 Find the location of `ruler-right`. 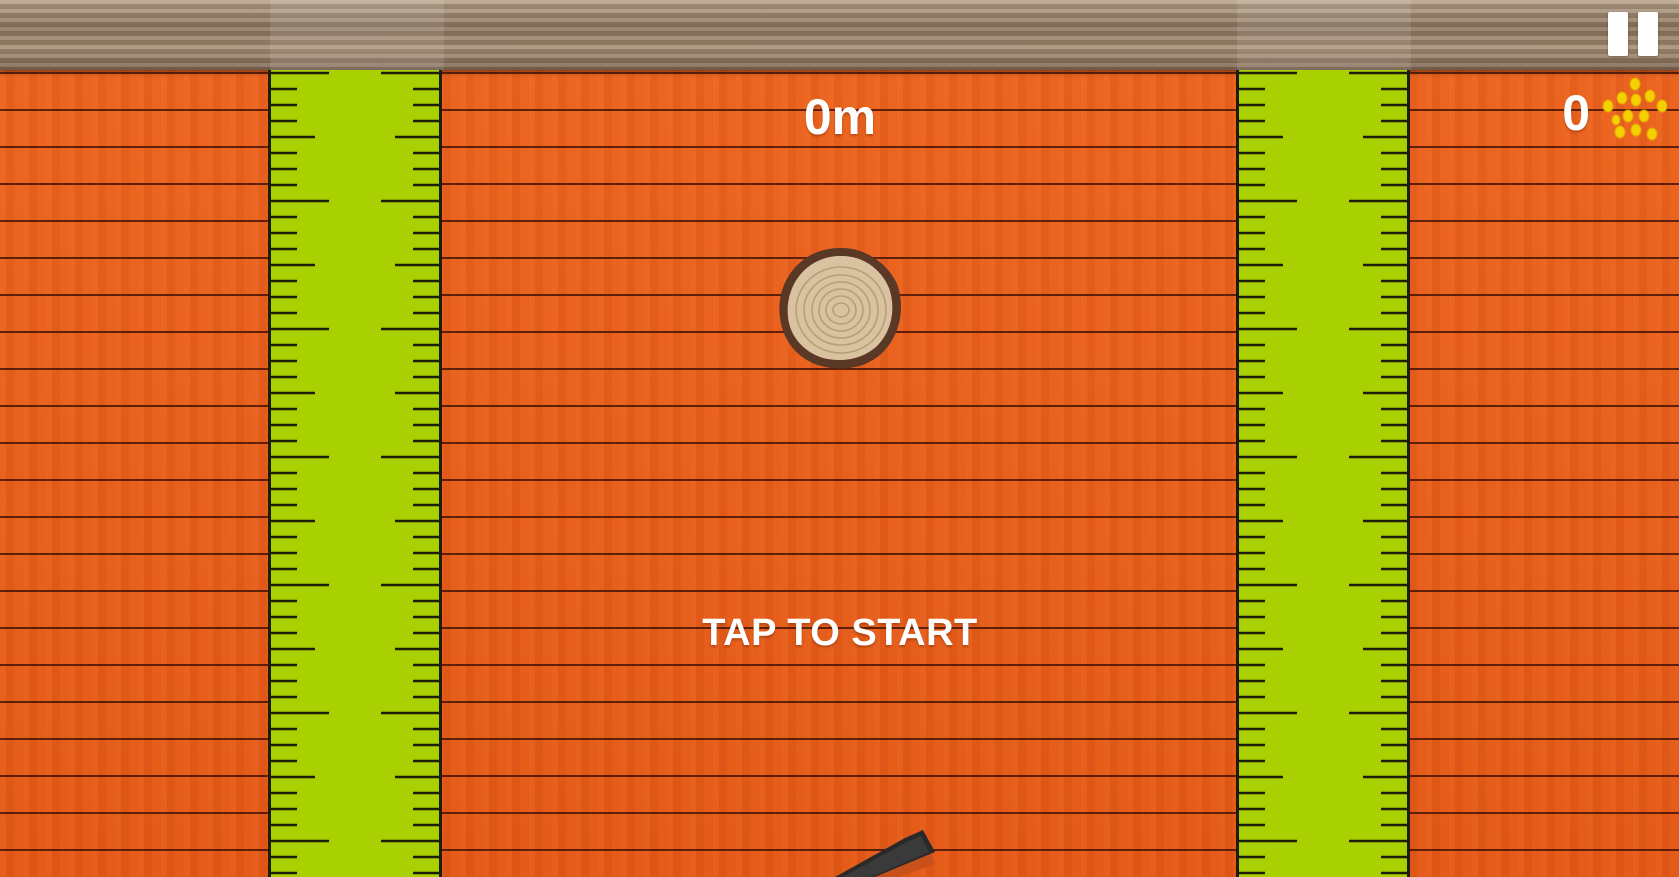

ruler-right is located at coordinates (1323, 473).